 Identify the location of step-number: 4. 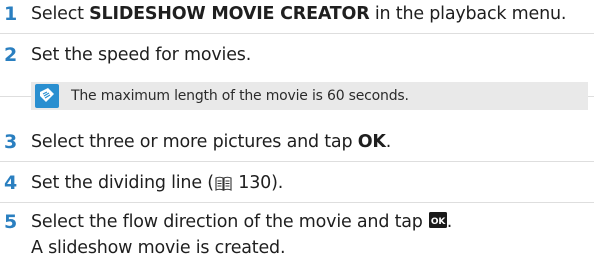
(11, 183).